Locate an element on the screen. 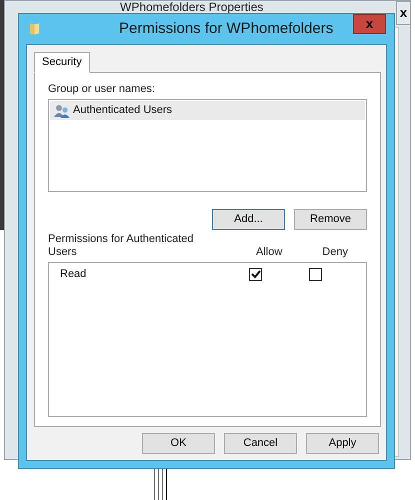  remove-button: Remove is located at coordinates (330, 219).